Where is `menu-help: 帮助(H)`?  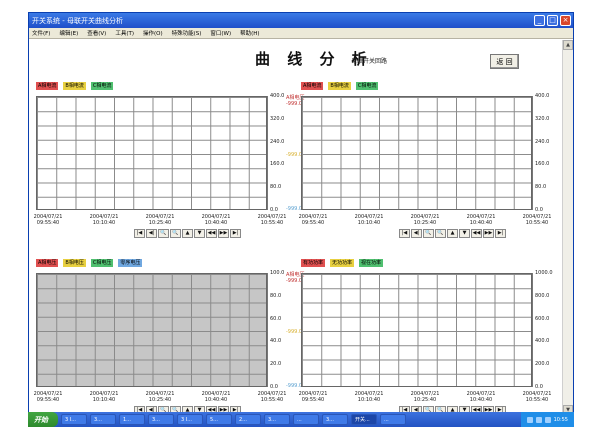
menu-help: 帮助(H) is located at coordinates (249, 33).